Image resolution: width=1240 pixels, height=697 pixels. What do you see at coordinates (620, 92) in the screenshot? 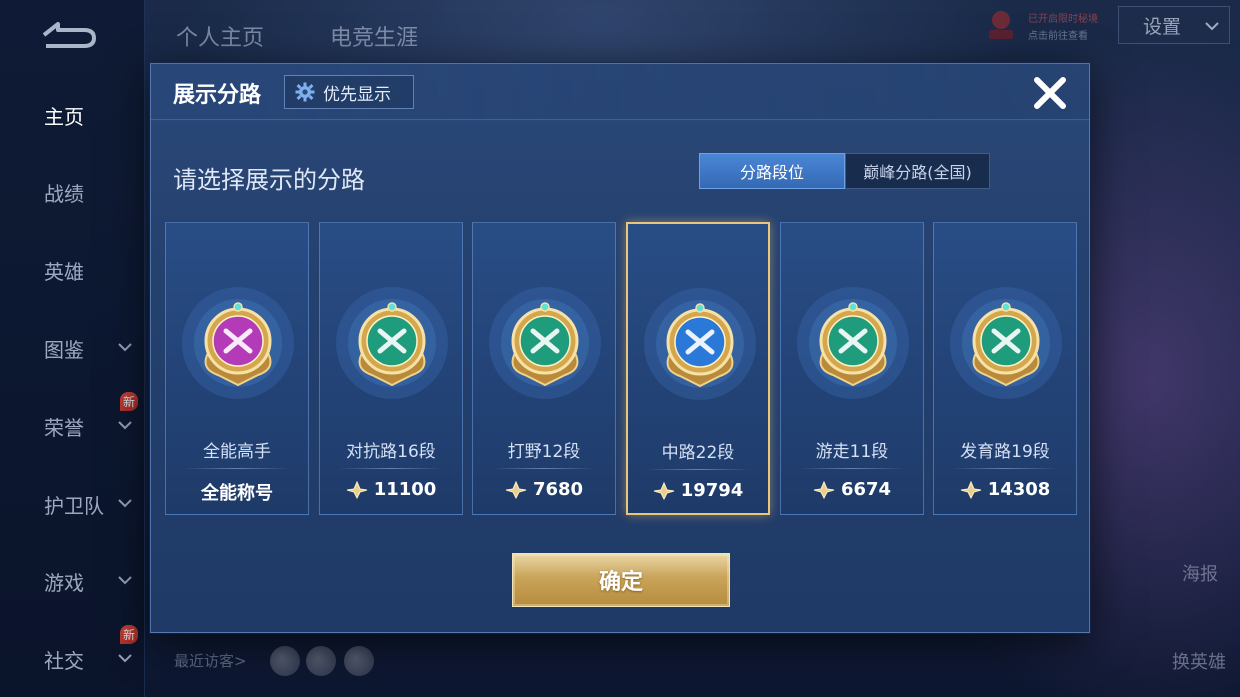
I see `dialog-header: 展示分路 优先显示` at bounding box center [620, 92].